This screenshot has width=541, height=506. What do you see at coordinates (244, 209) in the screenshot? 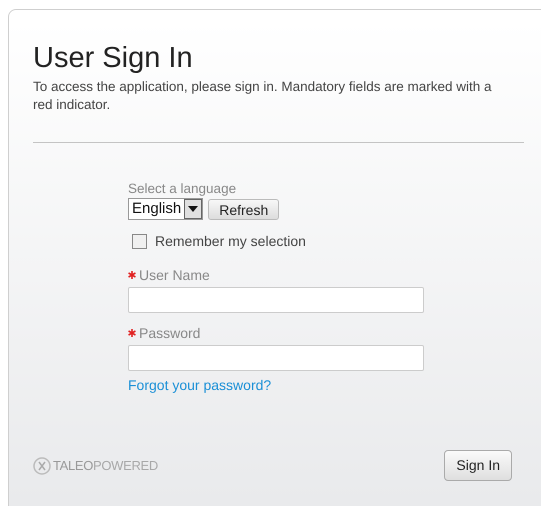
I see `refresh-button: Refresh` at bounding box center [244, 209].